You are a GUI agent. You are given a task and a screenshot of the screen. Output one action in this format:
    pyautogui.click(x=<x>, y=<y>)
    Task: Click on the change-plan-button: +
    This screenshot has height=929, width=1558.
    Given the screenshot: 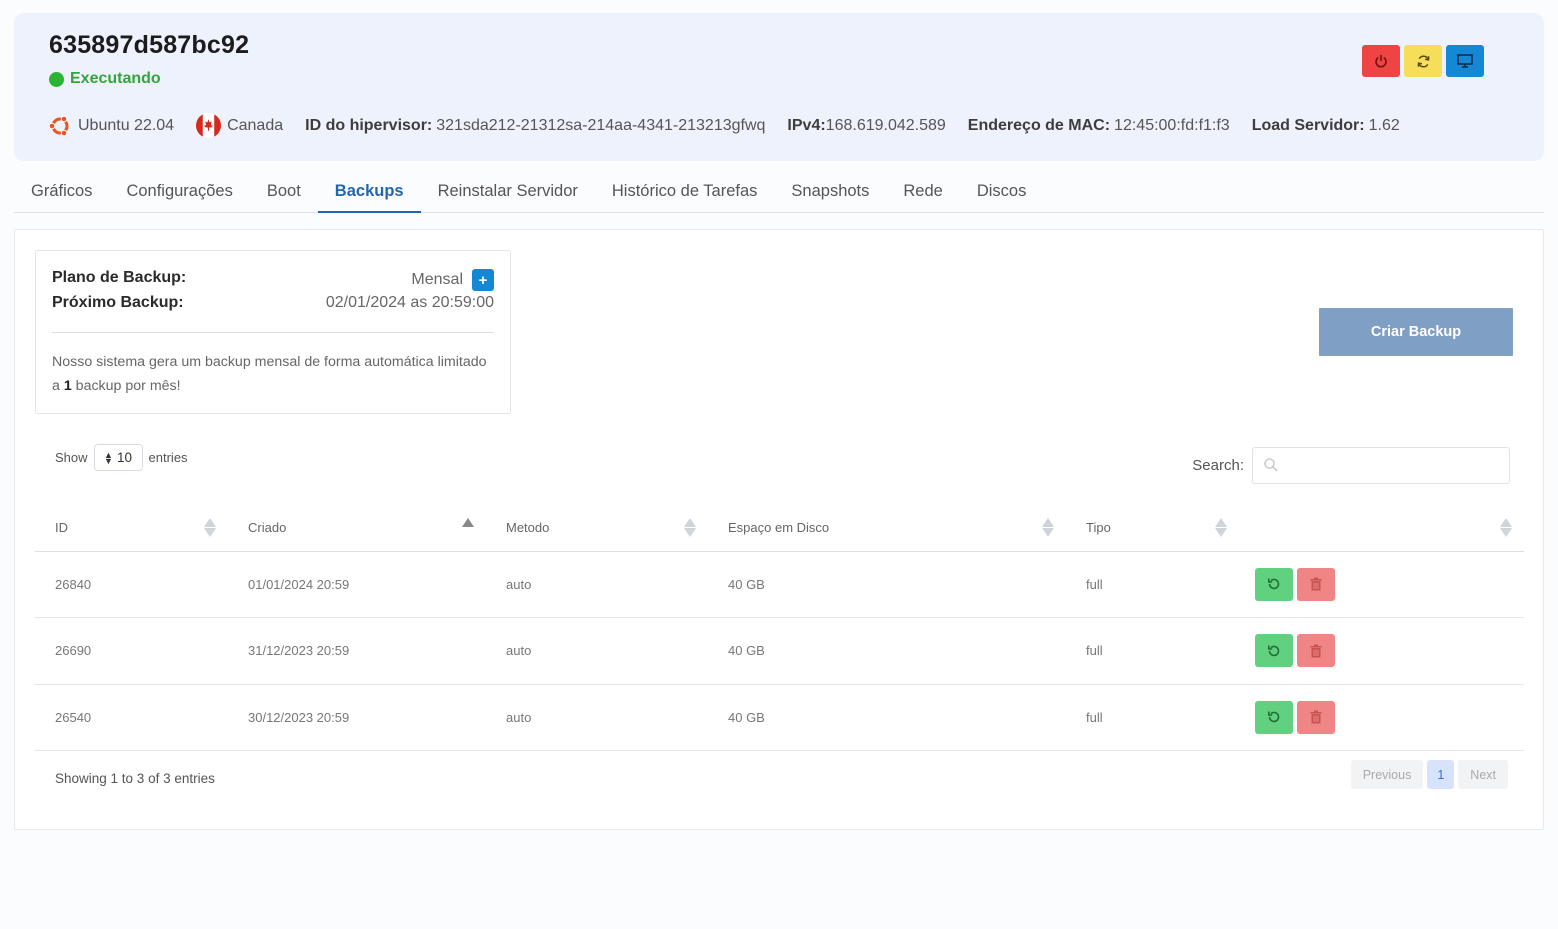 What is the action you would take?
    pyautogui.click(x=483, y=280)
    